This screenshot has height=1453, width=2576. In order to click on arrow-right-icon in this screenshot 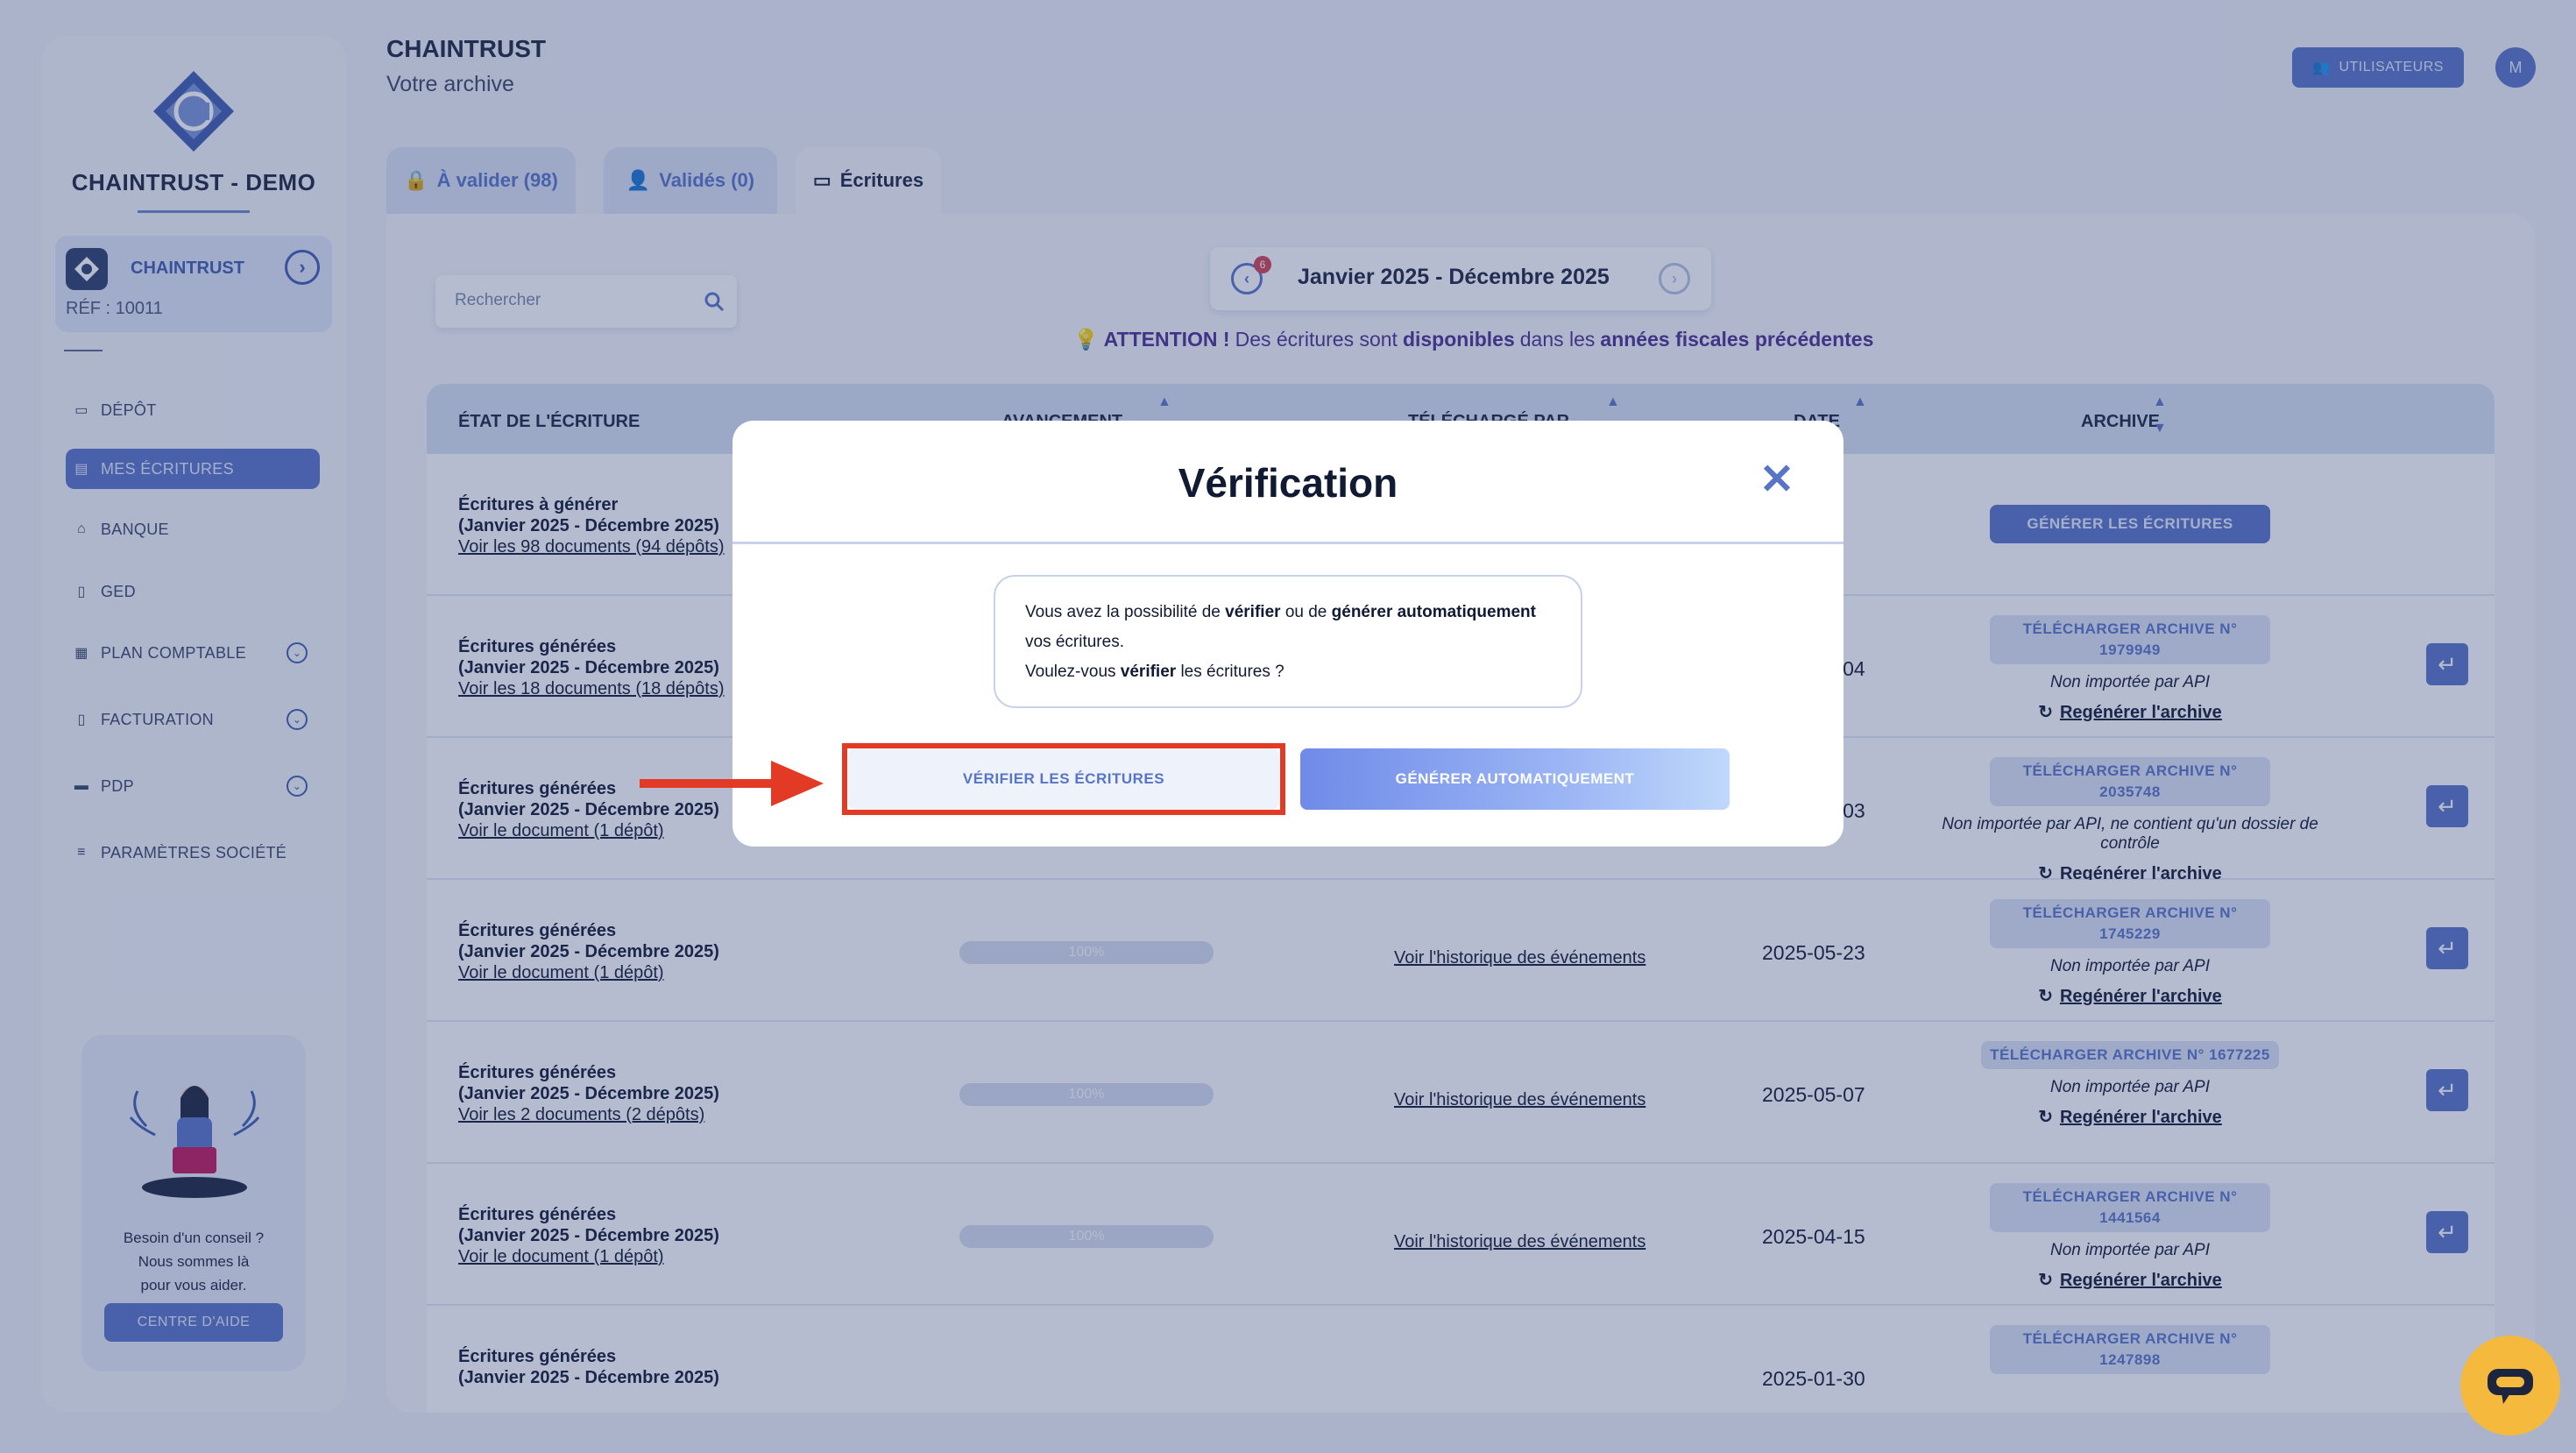, I will do `click(732, 783)`.